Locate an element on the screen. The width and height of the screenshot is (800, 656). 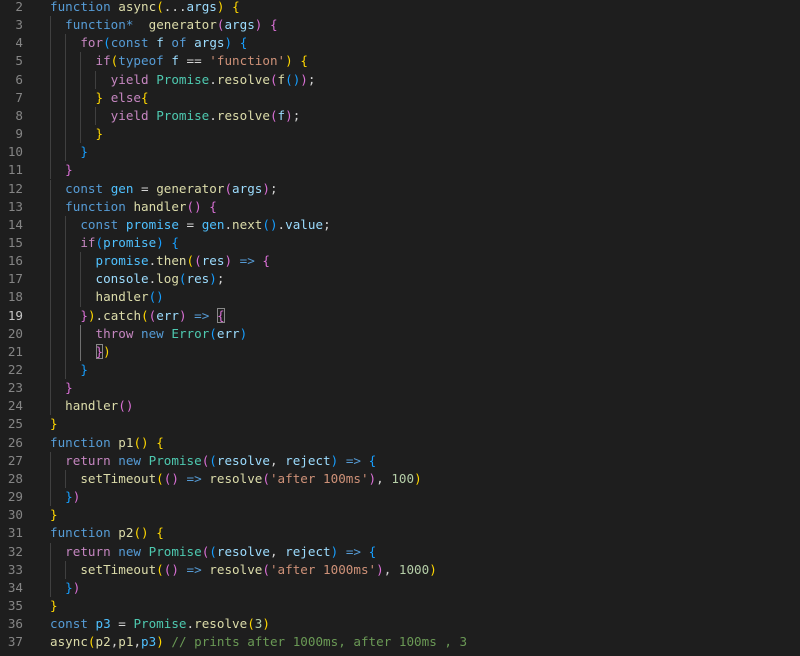
code-content: promise.then((res) => { is located at coordinates (160, 261).